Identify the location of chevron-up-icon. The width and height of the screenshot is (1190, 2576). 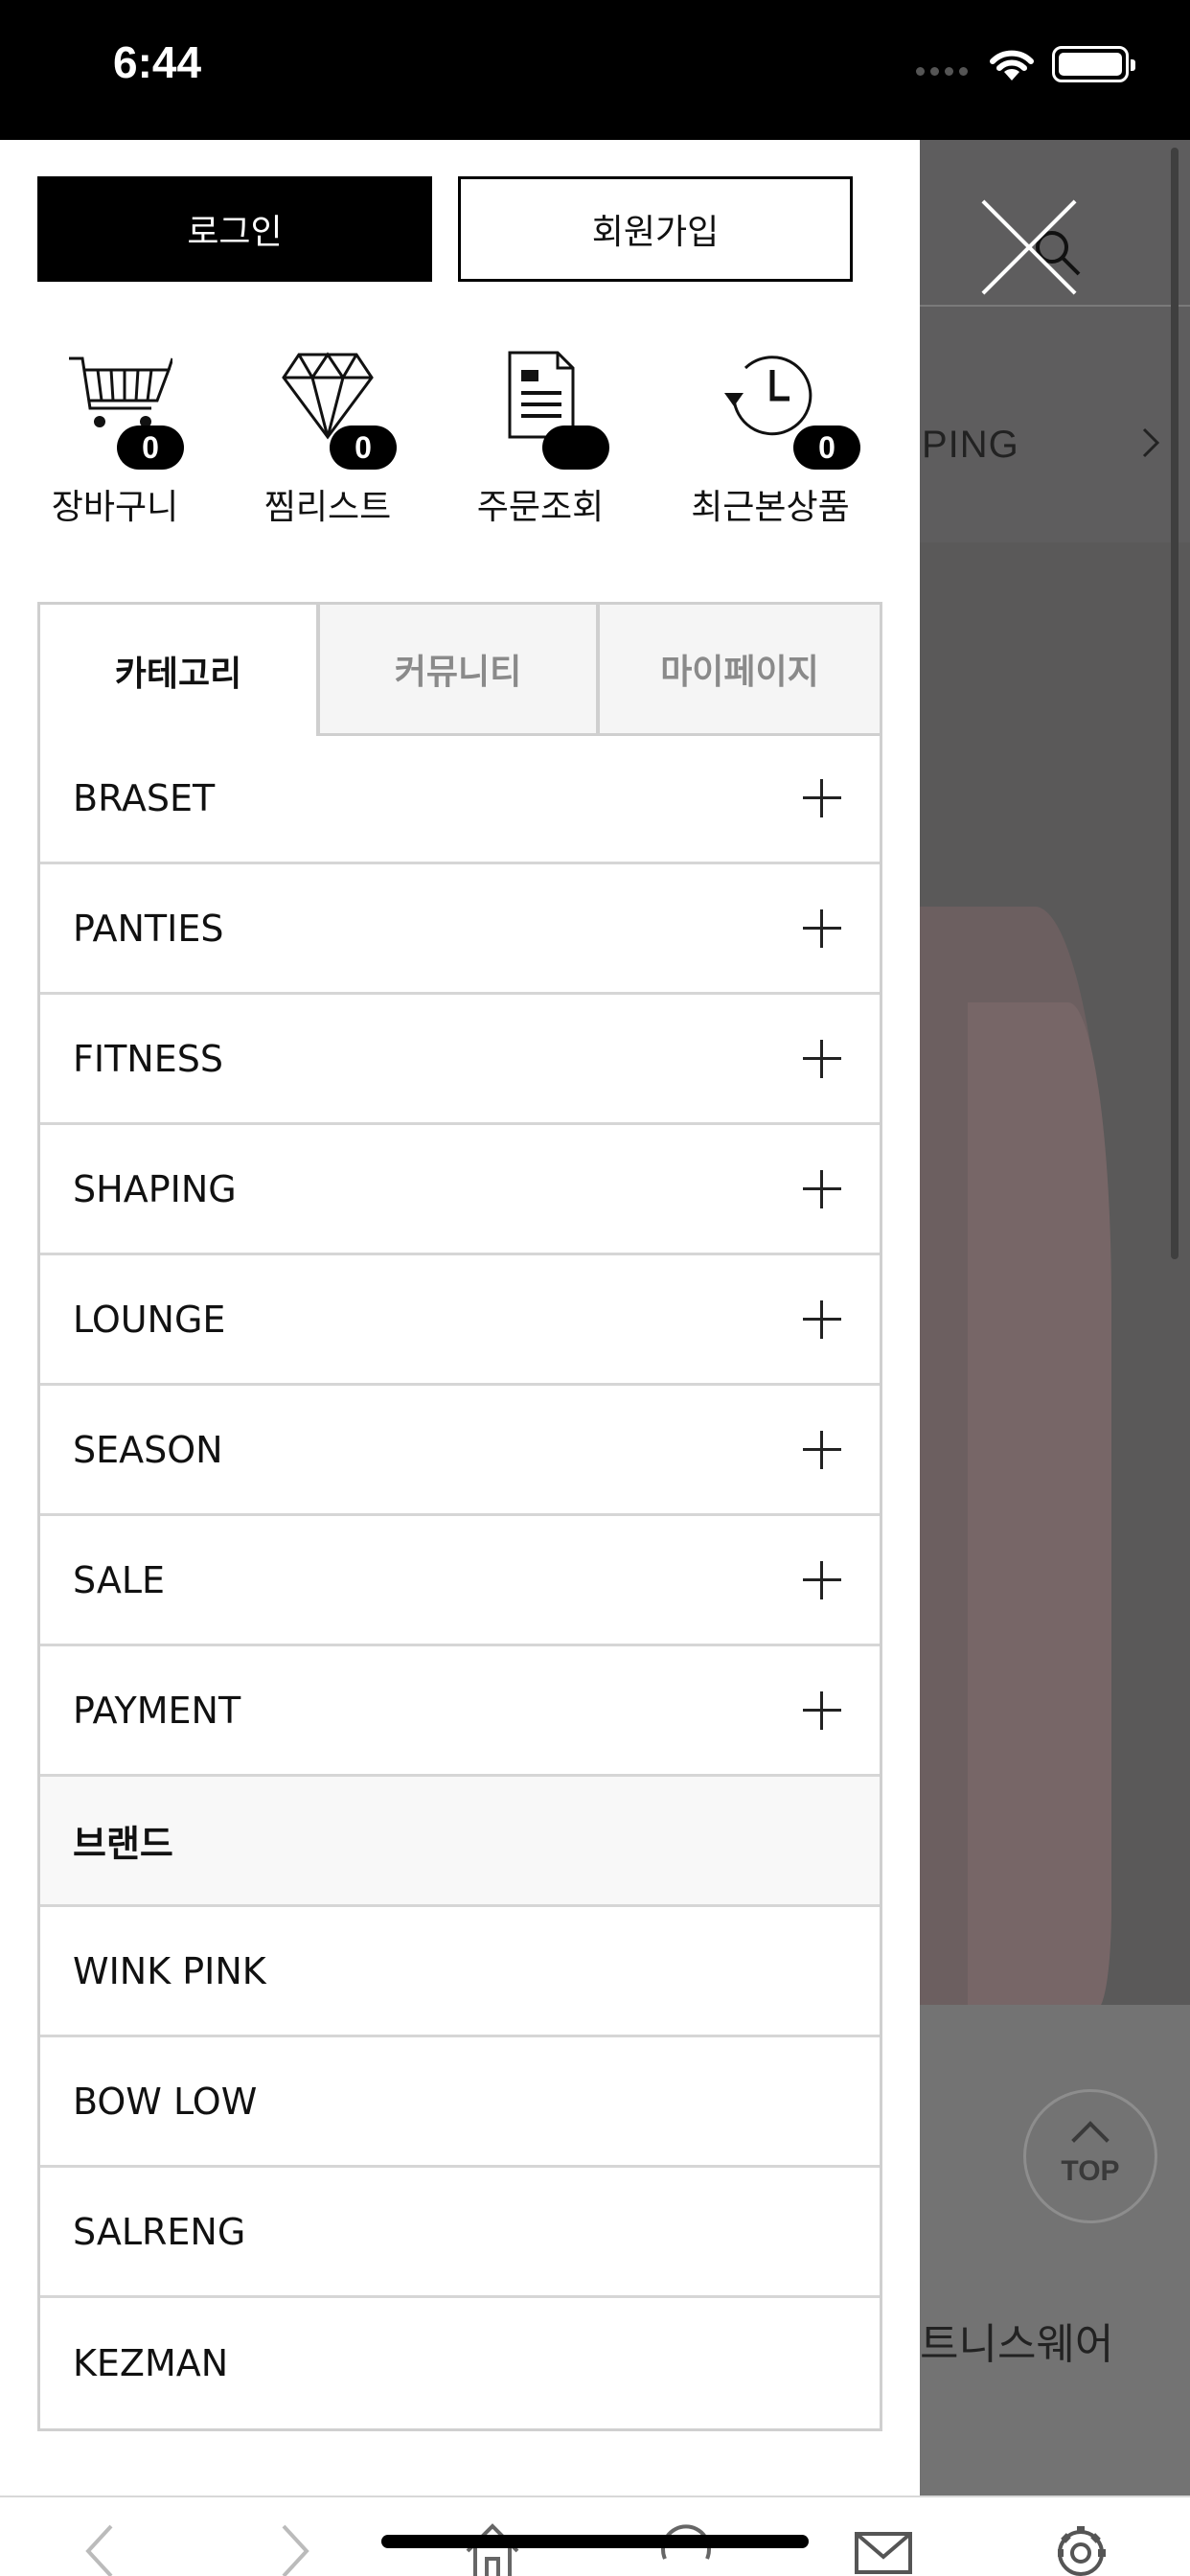
(1091, 2140).